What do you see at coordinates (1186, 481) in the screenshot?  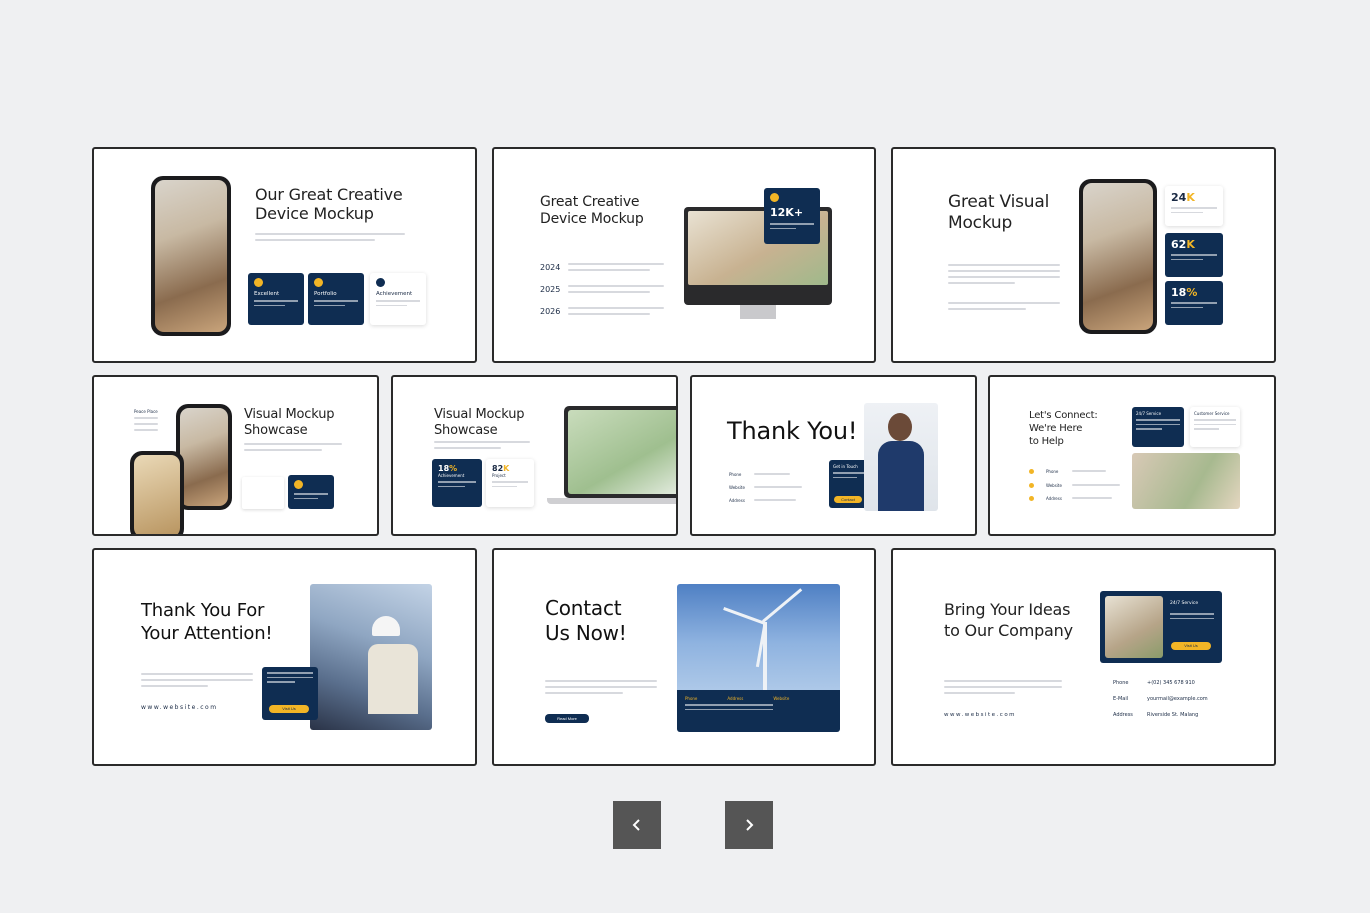 I see `people-photo` at bounding box center [1186, 481].